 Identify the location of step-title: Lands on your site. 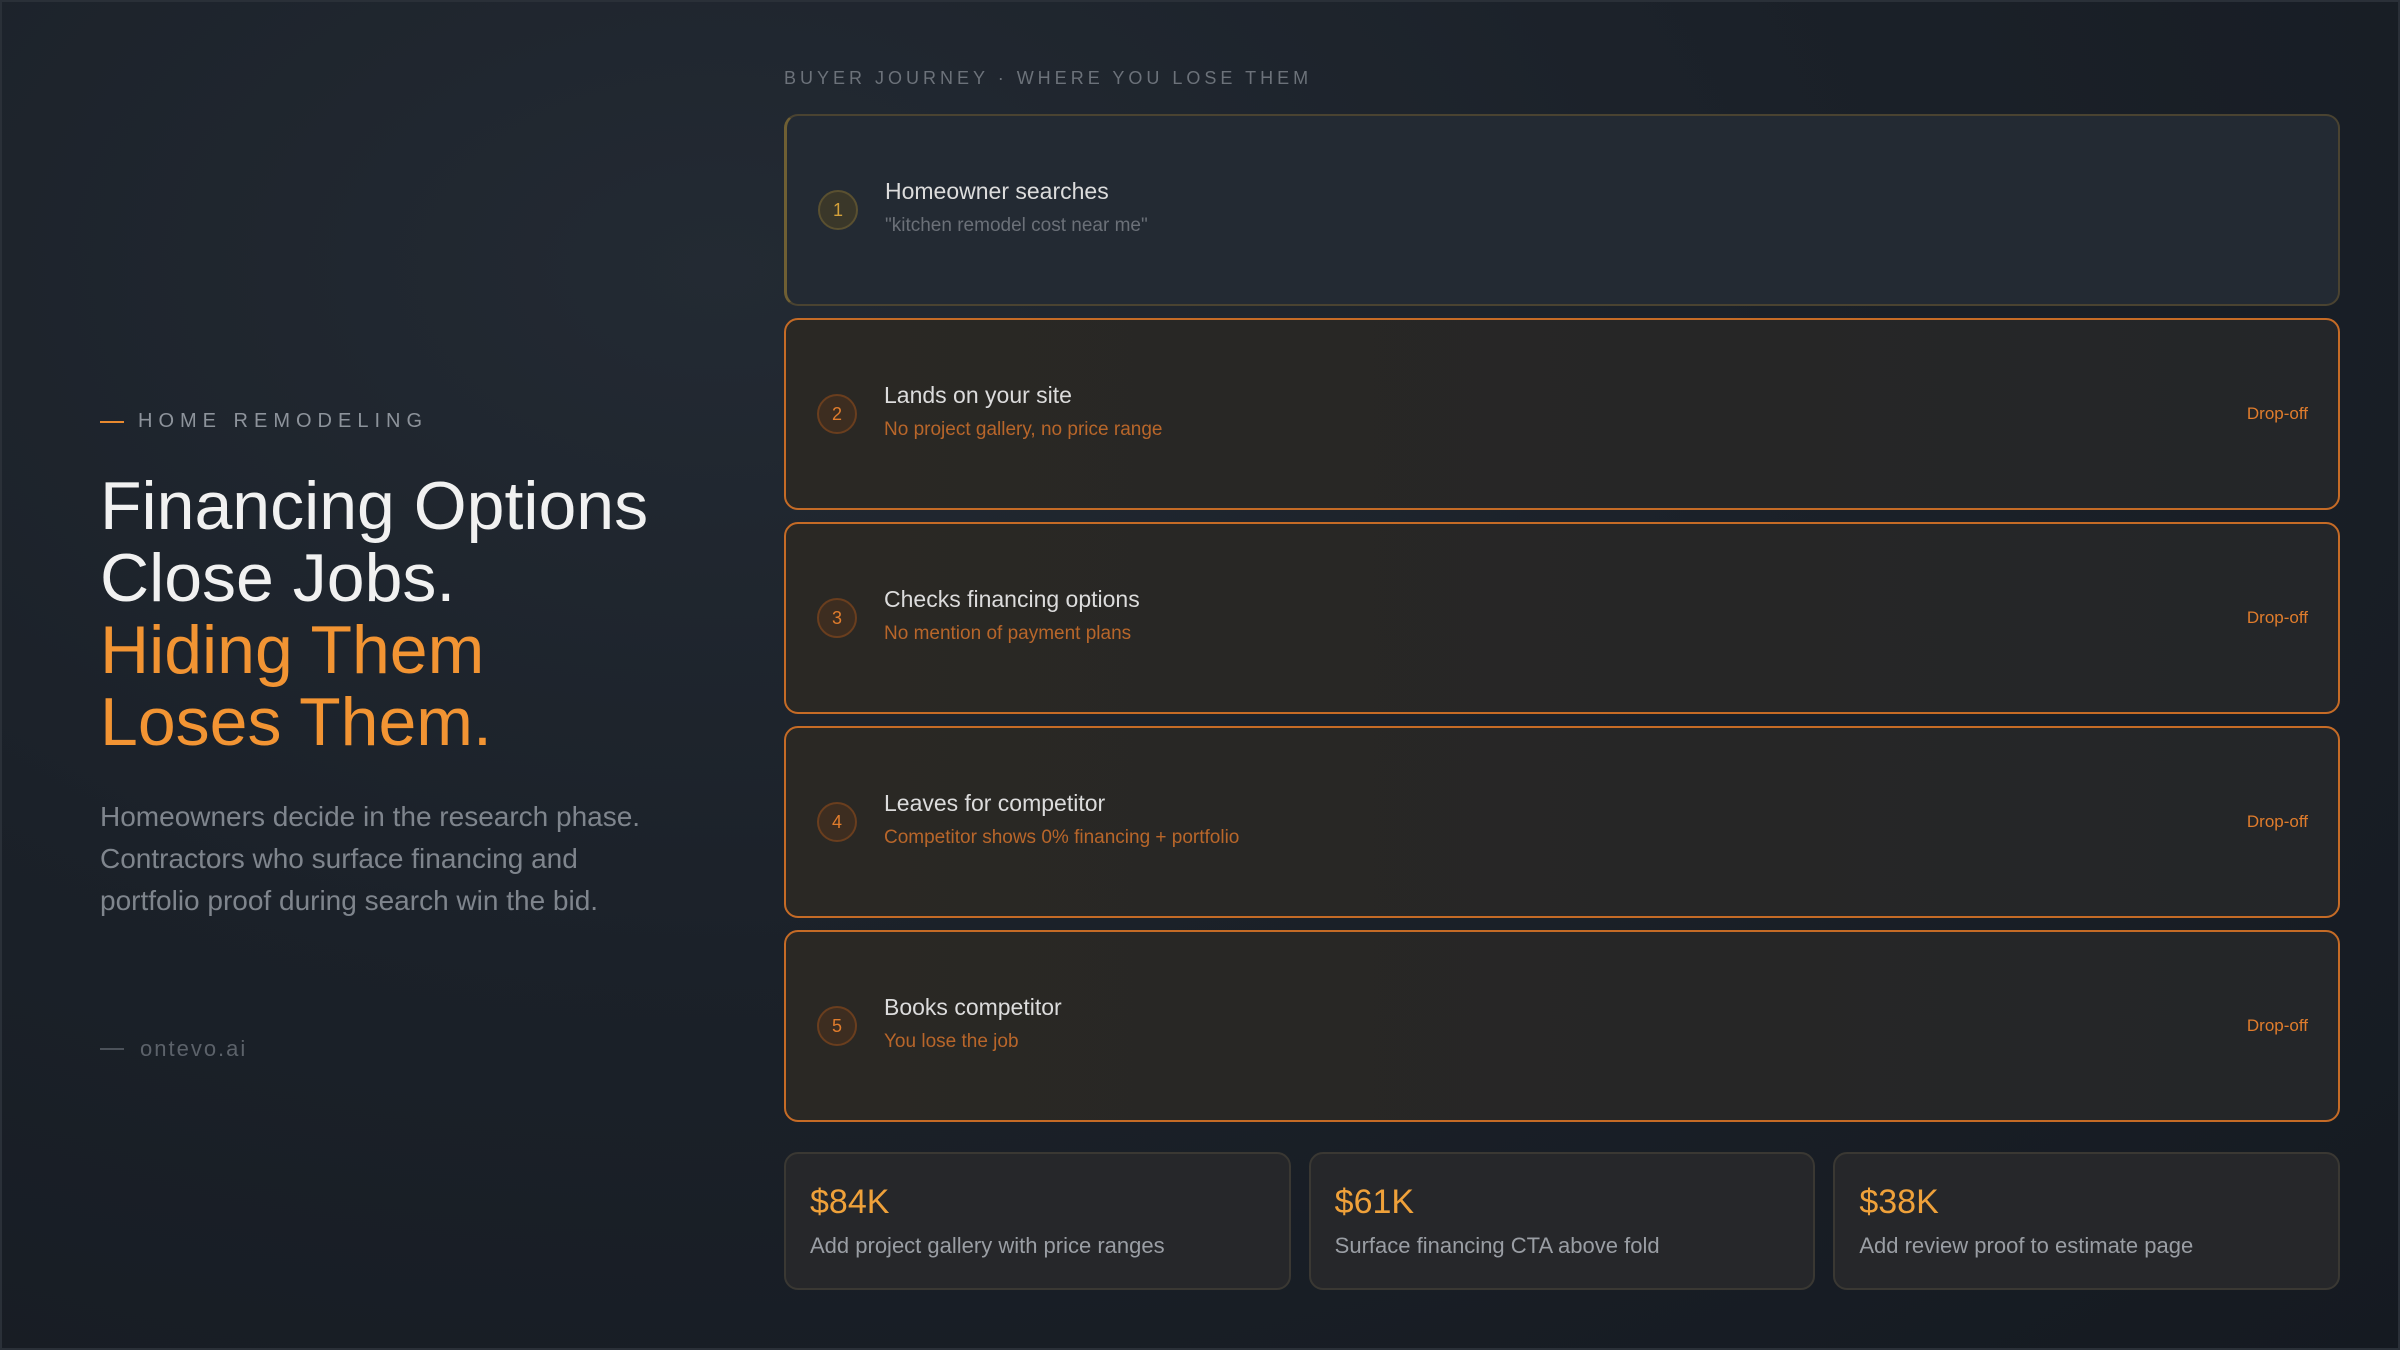
(978, 395).